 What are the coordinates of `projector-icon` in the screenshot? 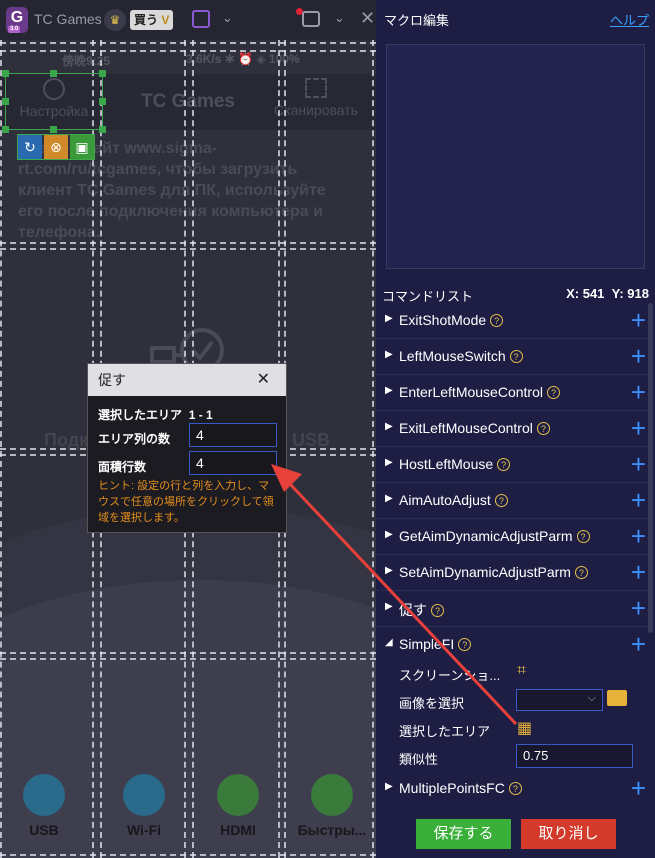 It's located at (332, 795).